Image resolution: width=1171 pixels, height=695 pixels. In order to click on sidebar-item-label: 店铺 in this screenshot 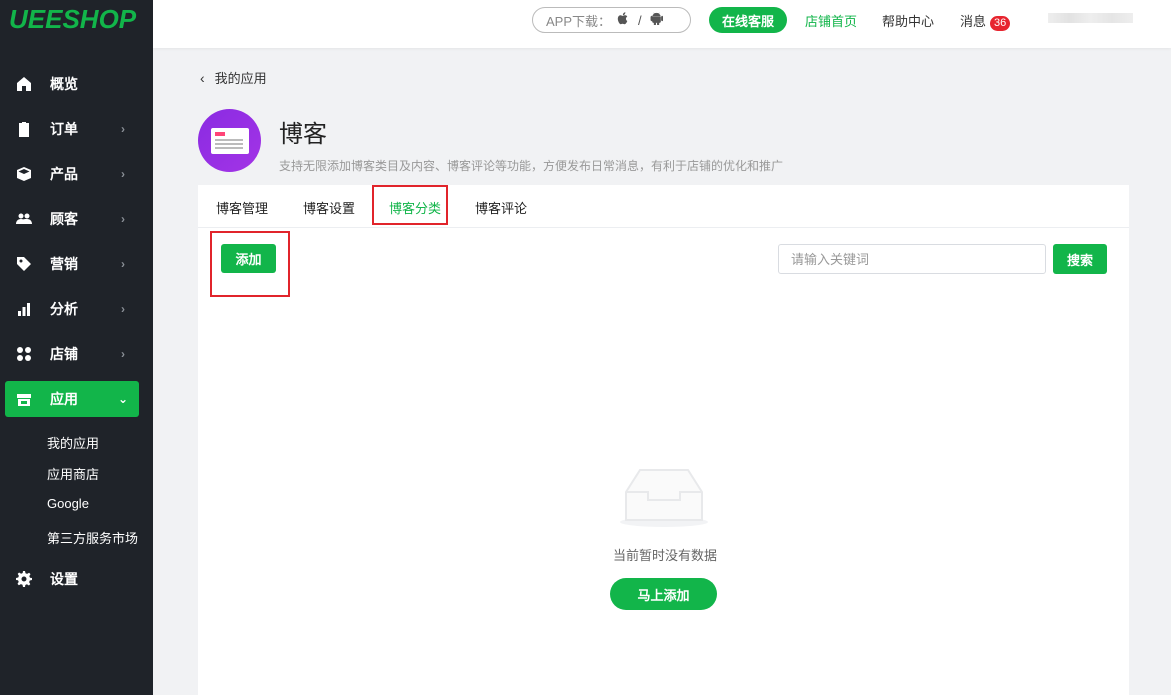, I will do `click(64, 354)`.